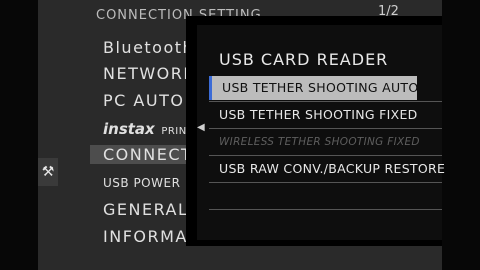 This screenshot has height=270, width=480. What do you see at coordinates (461, 135) in the screenshot?
I see `right-border` at bounding box center [461, 135].